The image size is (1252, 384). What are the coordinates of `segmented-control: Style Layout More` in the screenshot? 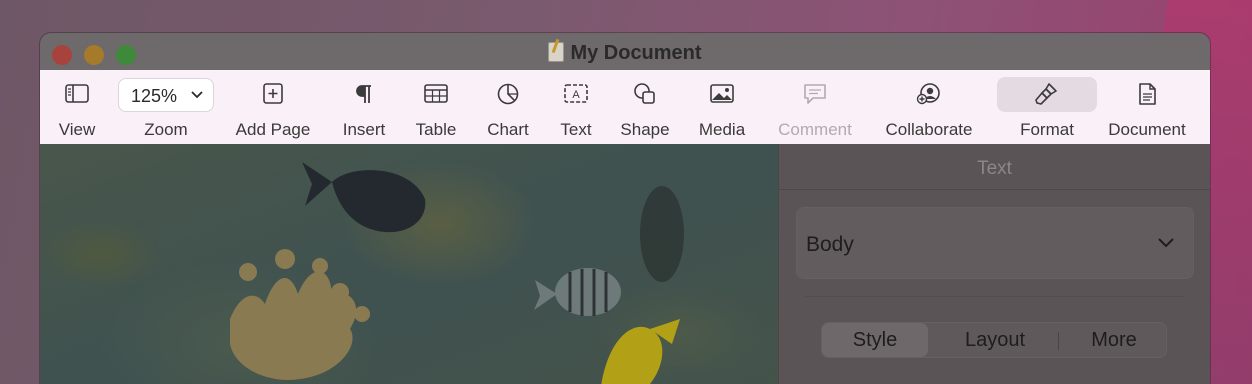 It's located at (994, 340).